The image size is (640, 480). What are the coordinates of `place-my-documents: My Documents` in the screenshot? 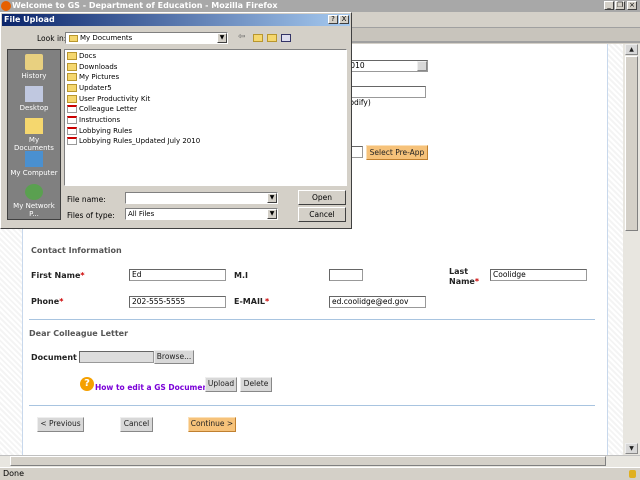 It's located at (34, 135).